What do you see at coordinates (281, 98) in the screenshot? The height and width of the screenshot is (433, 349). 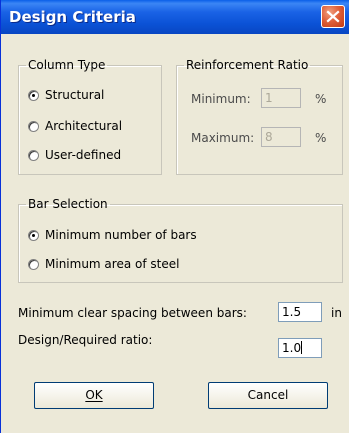 I see `minimum-ratio-field: 1` at bounding box center [281, 98].